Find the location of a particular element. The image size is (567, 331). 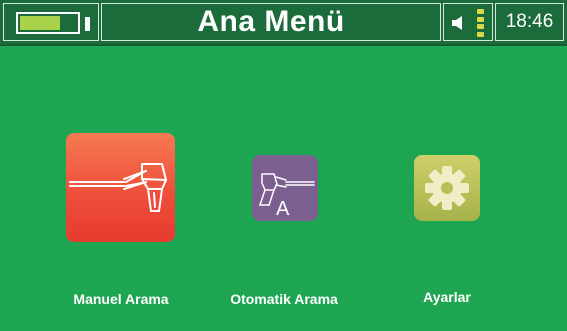

gear-icon is located at coordinates (447, 188).